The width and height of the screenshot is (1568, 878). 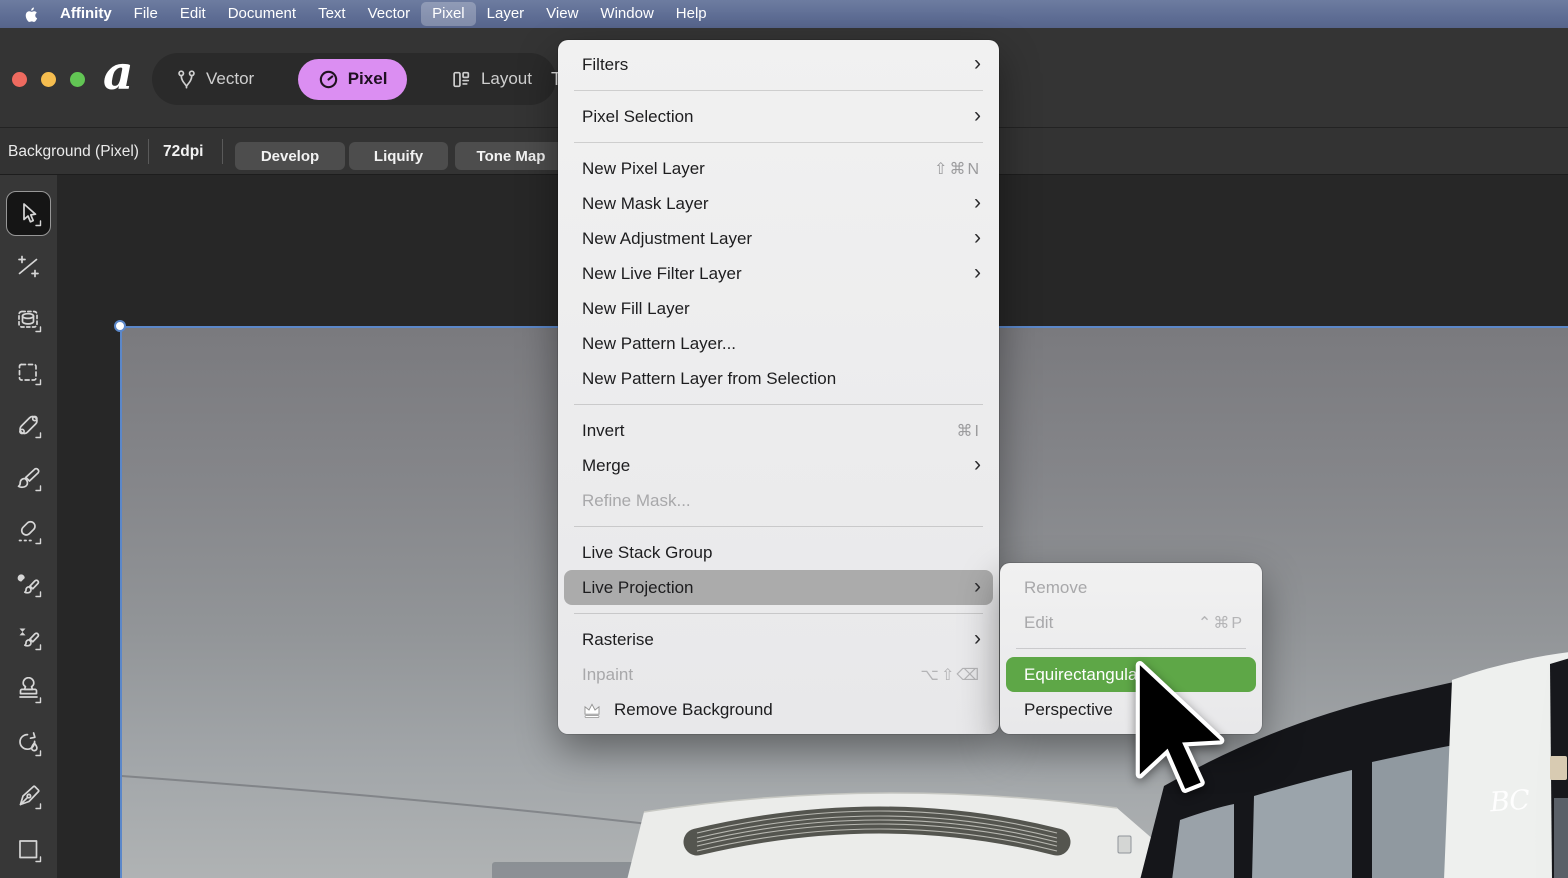 I want to click on tool-crop, so click(x=28, y=266).